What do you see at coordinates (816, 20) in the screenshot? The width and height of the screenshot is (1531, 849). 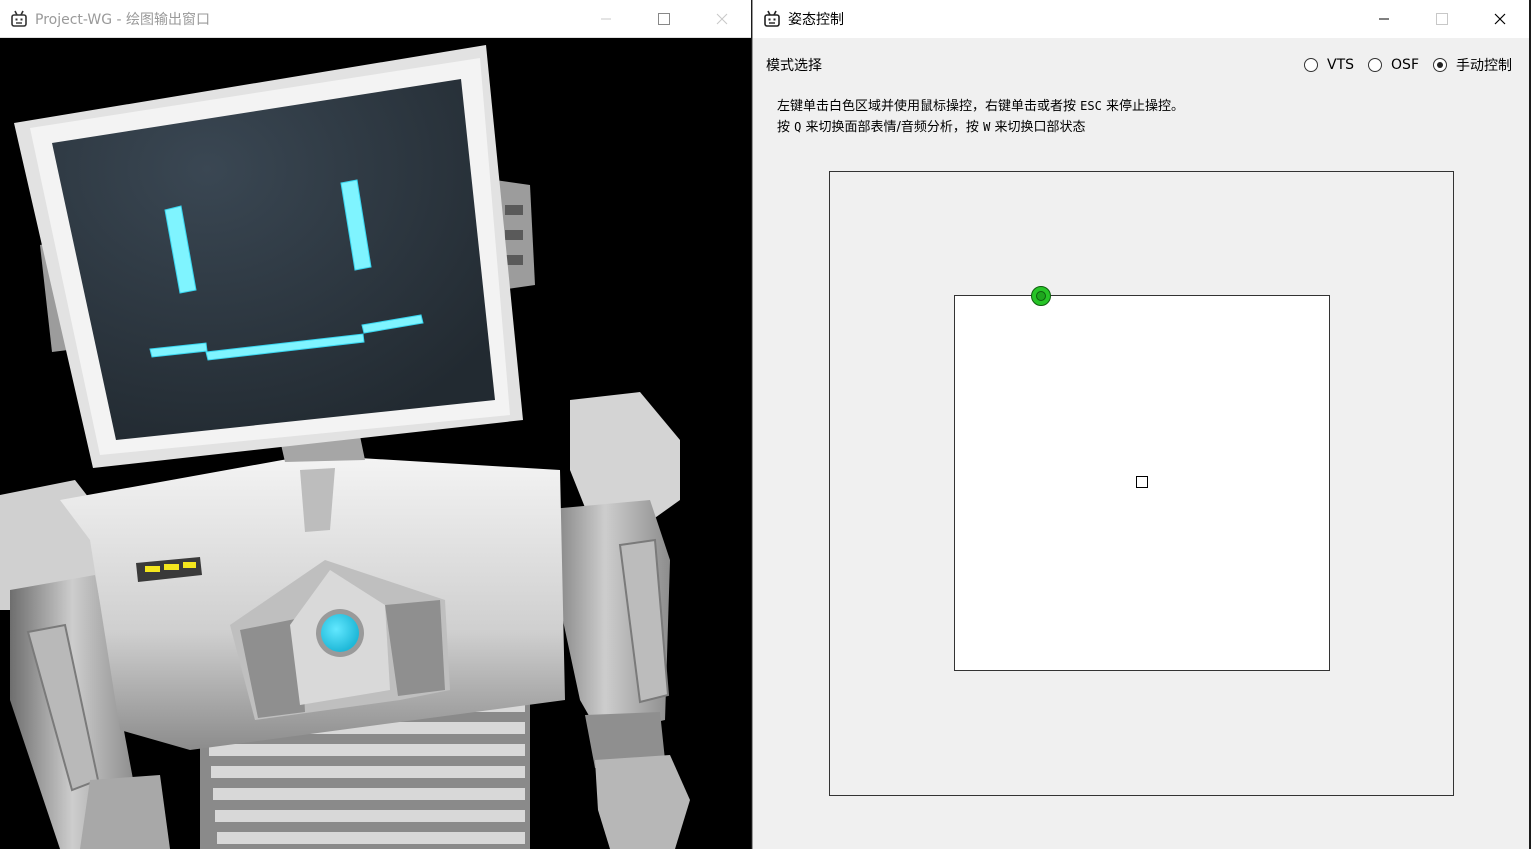 I see `control-window-title: 姿态控制` at bounding box center [816, 20].